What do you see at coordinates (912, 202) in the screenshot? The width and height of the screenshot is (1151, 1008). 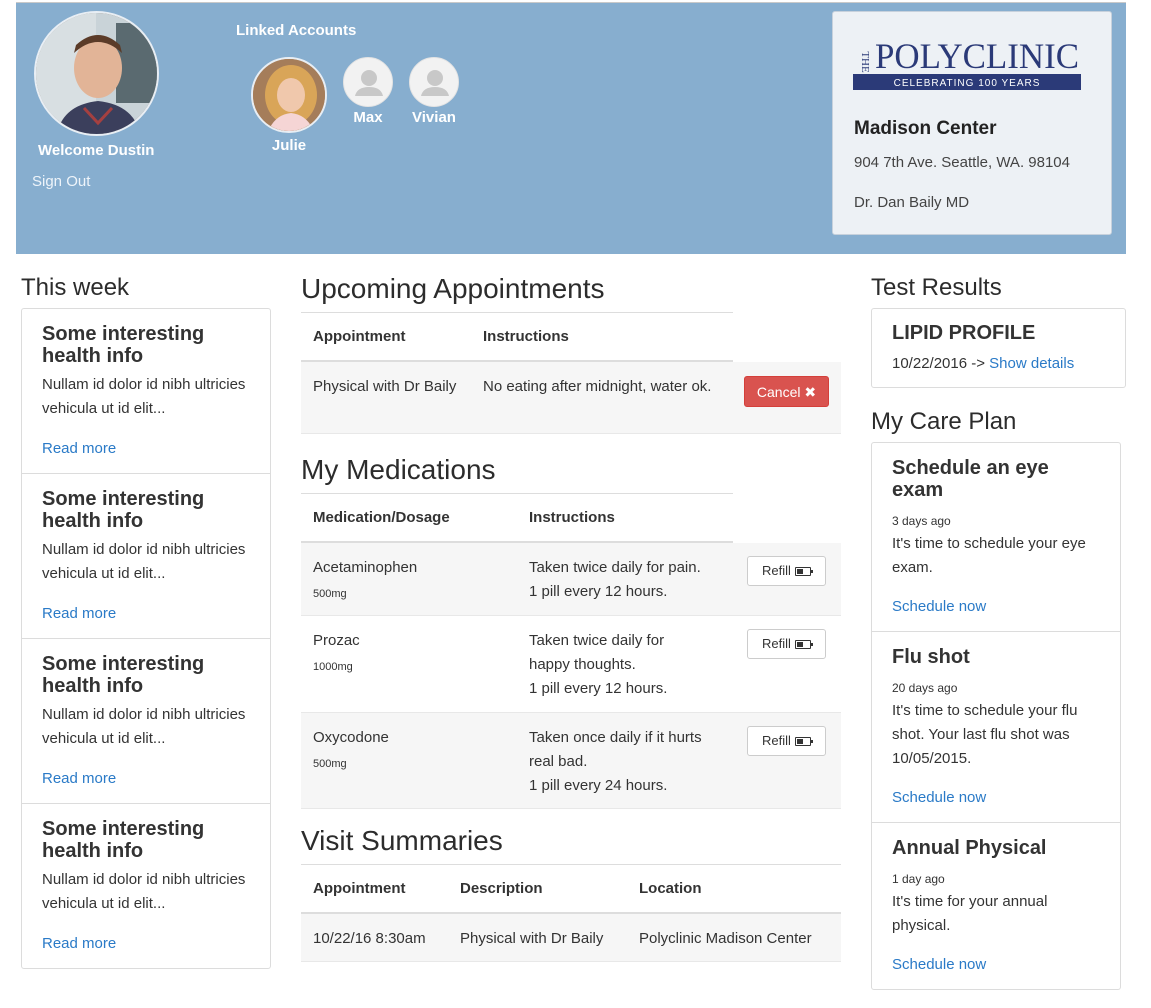 I see `clinic-doctor: Dr. Dan Baily MD` at bounding box center [912, 202].